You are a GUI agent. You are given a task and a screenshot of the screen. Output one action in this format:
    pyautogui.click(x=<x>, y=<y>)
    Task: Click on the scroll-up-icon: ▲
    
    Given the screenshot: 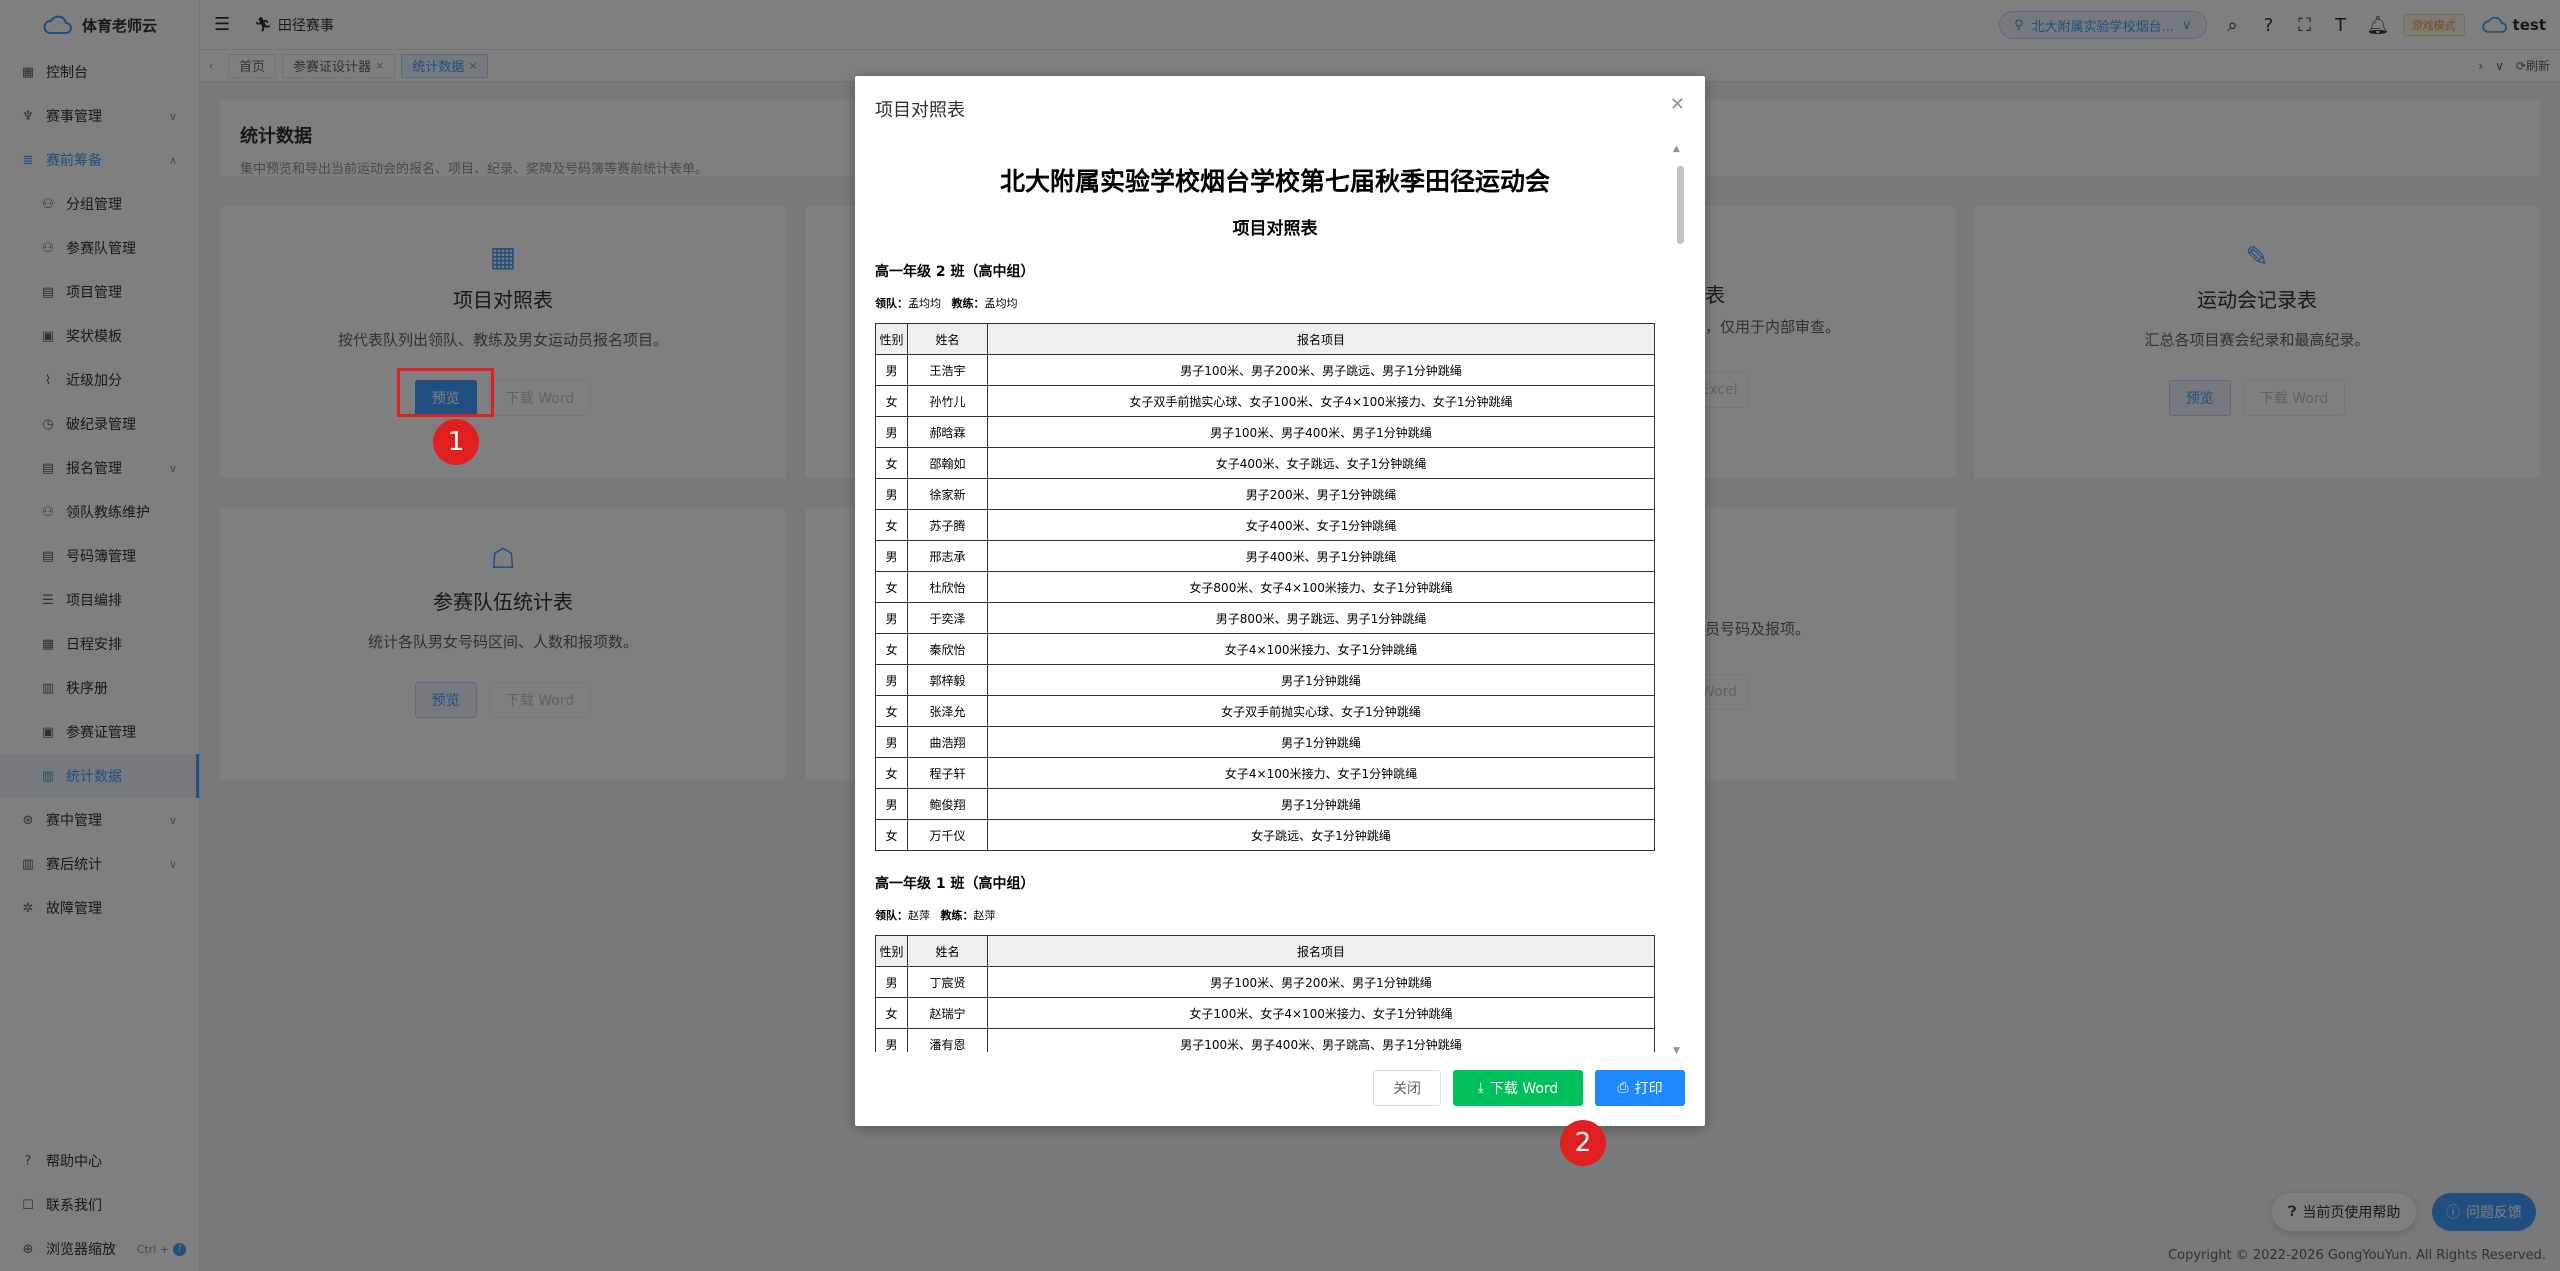 What is the action you would take?
    pyautogui.click(x=1676, y=149)
    